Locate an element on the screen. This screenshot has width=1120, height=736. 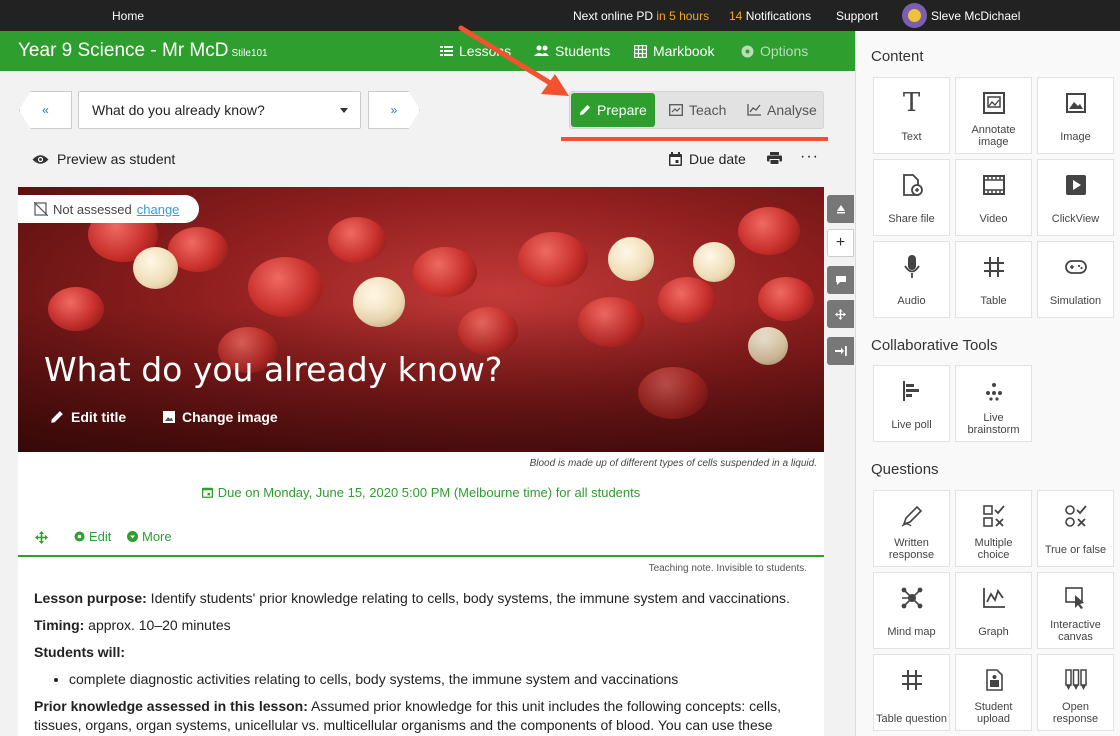
teach-icon is located at coordinates (676, 110).